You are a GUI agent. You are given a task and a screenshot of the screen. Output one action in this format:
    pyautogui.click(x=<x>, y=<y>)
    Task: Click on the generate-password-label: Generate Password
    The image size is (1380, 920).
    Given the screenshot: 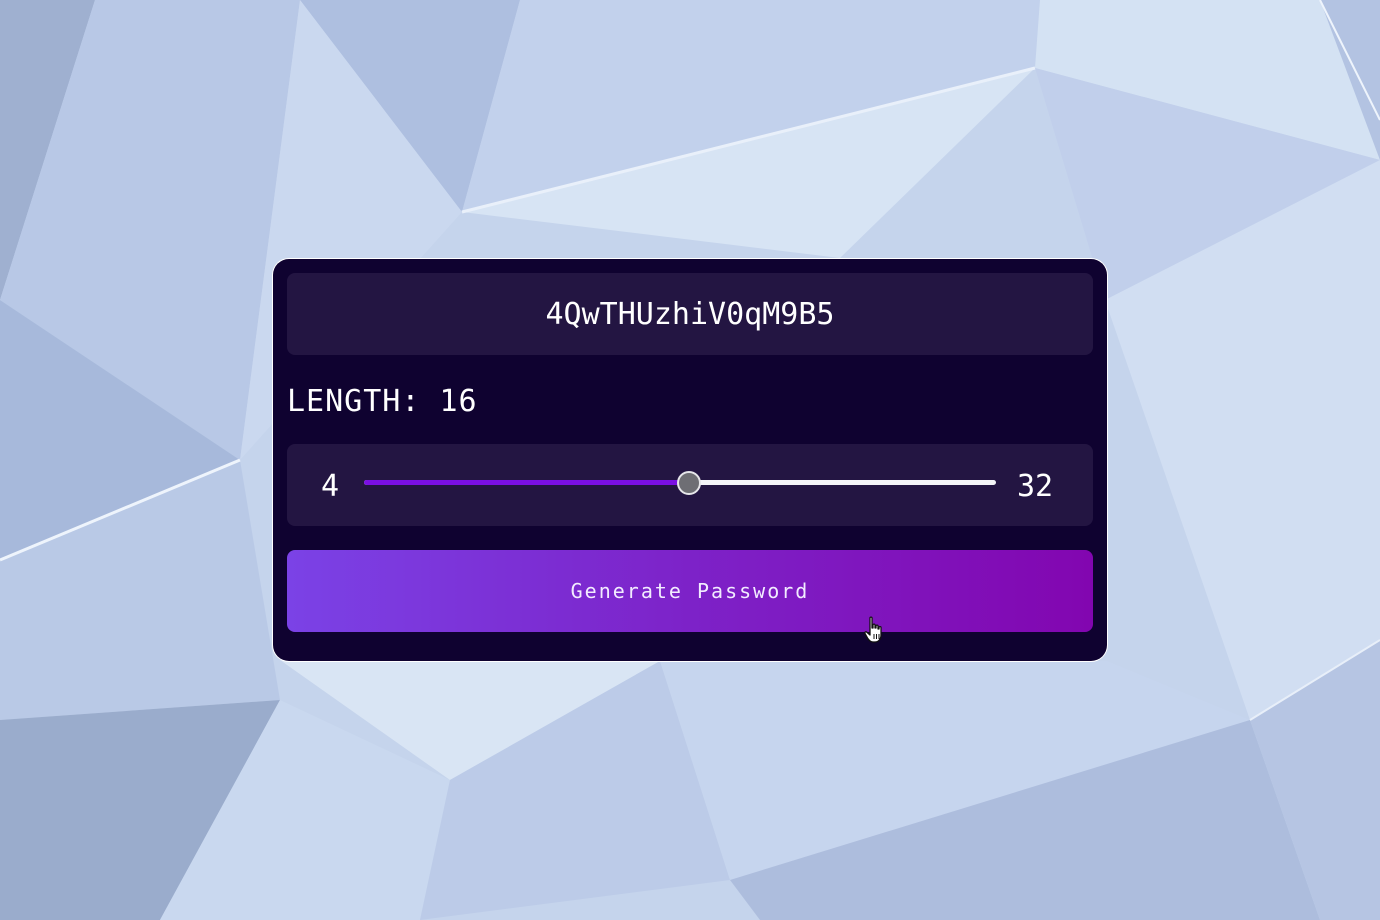 What is the action you would take?
    pyautogui.click(x=690, y=591)
    